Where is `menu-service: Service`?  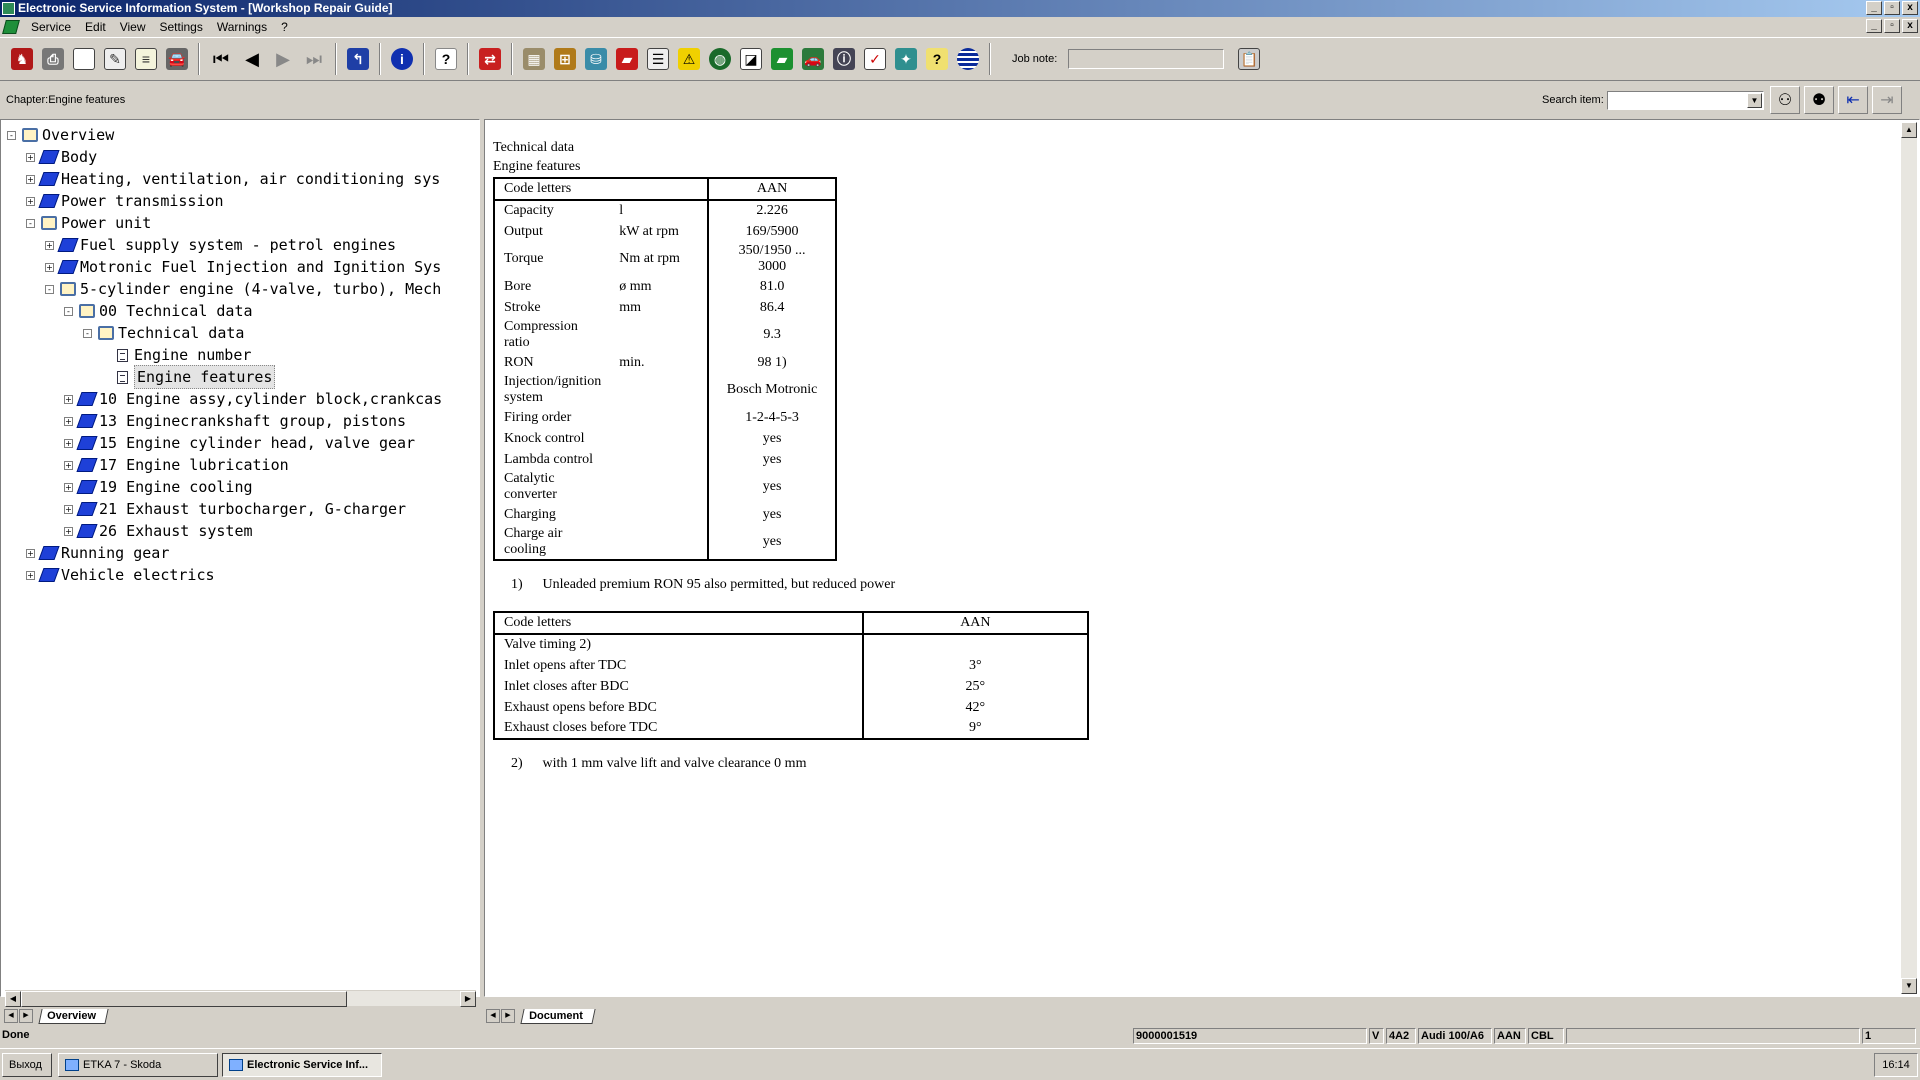 menu-service: Service is located at coordinates (51, 27).